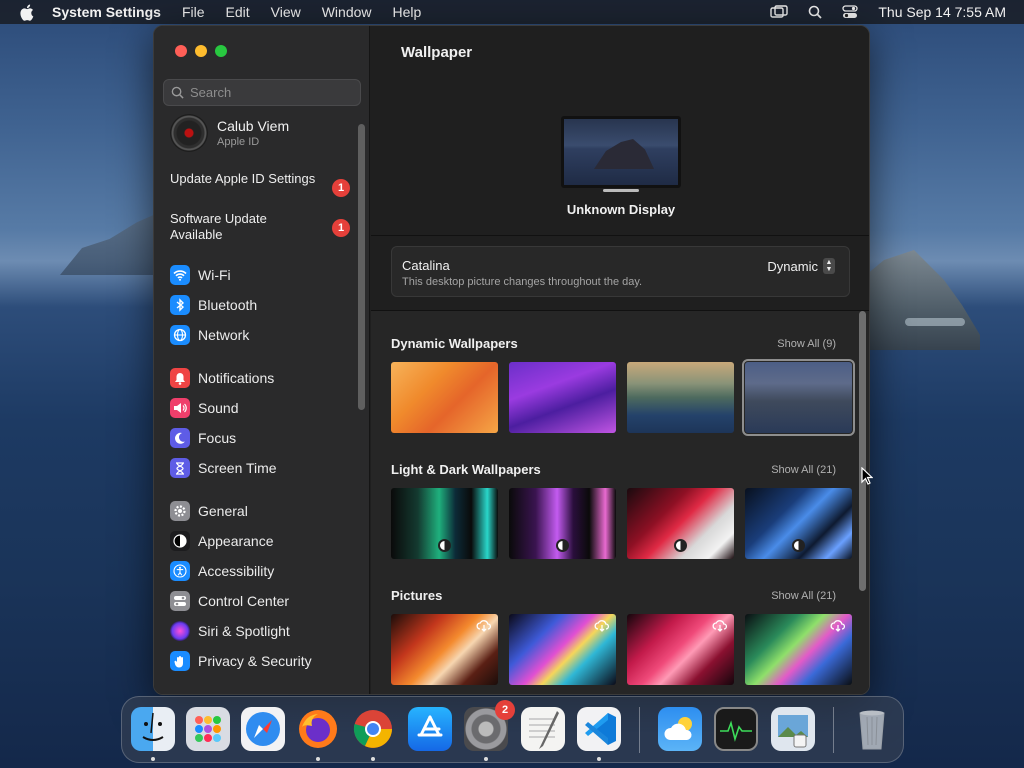 The height and width of the screenshot is (768, 1024). Describe the element at coordinates (543, 729) in the screenshot. I see `dock-textedit-icon` at that location.